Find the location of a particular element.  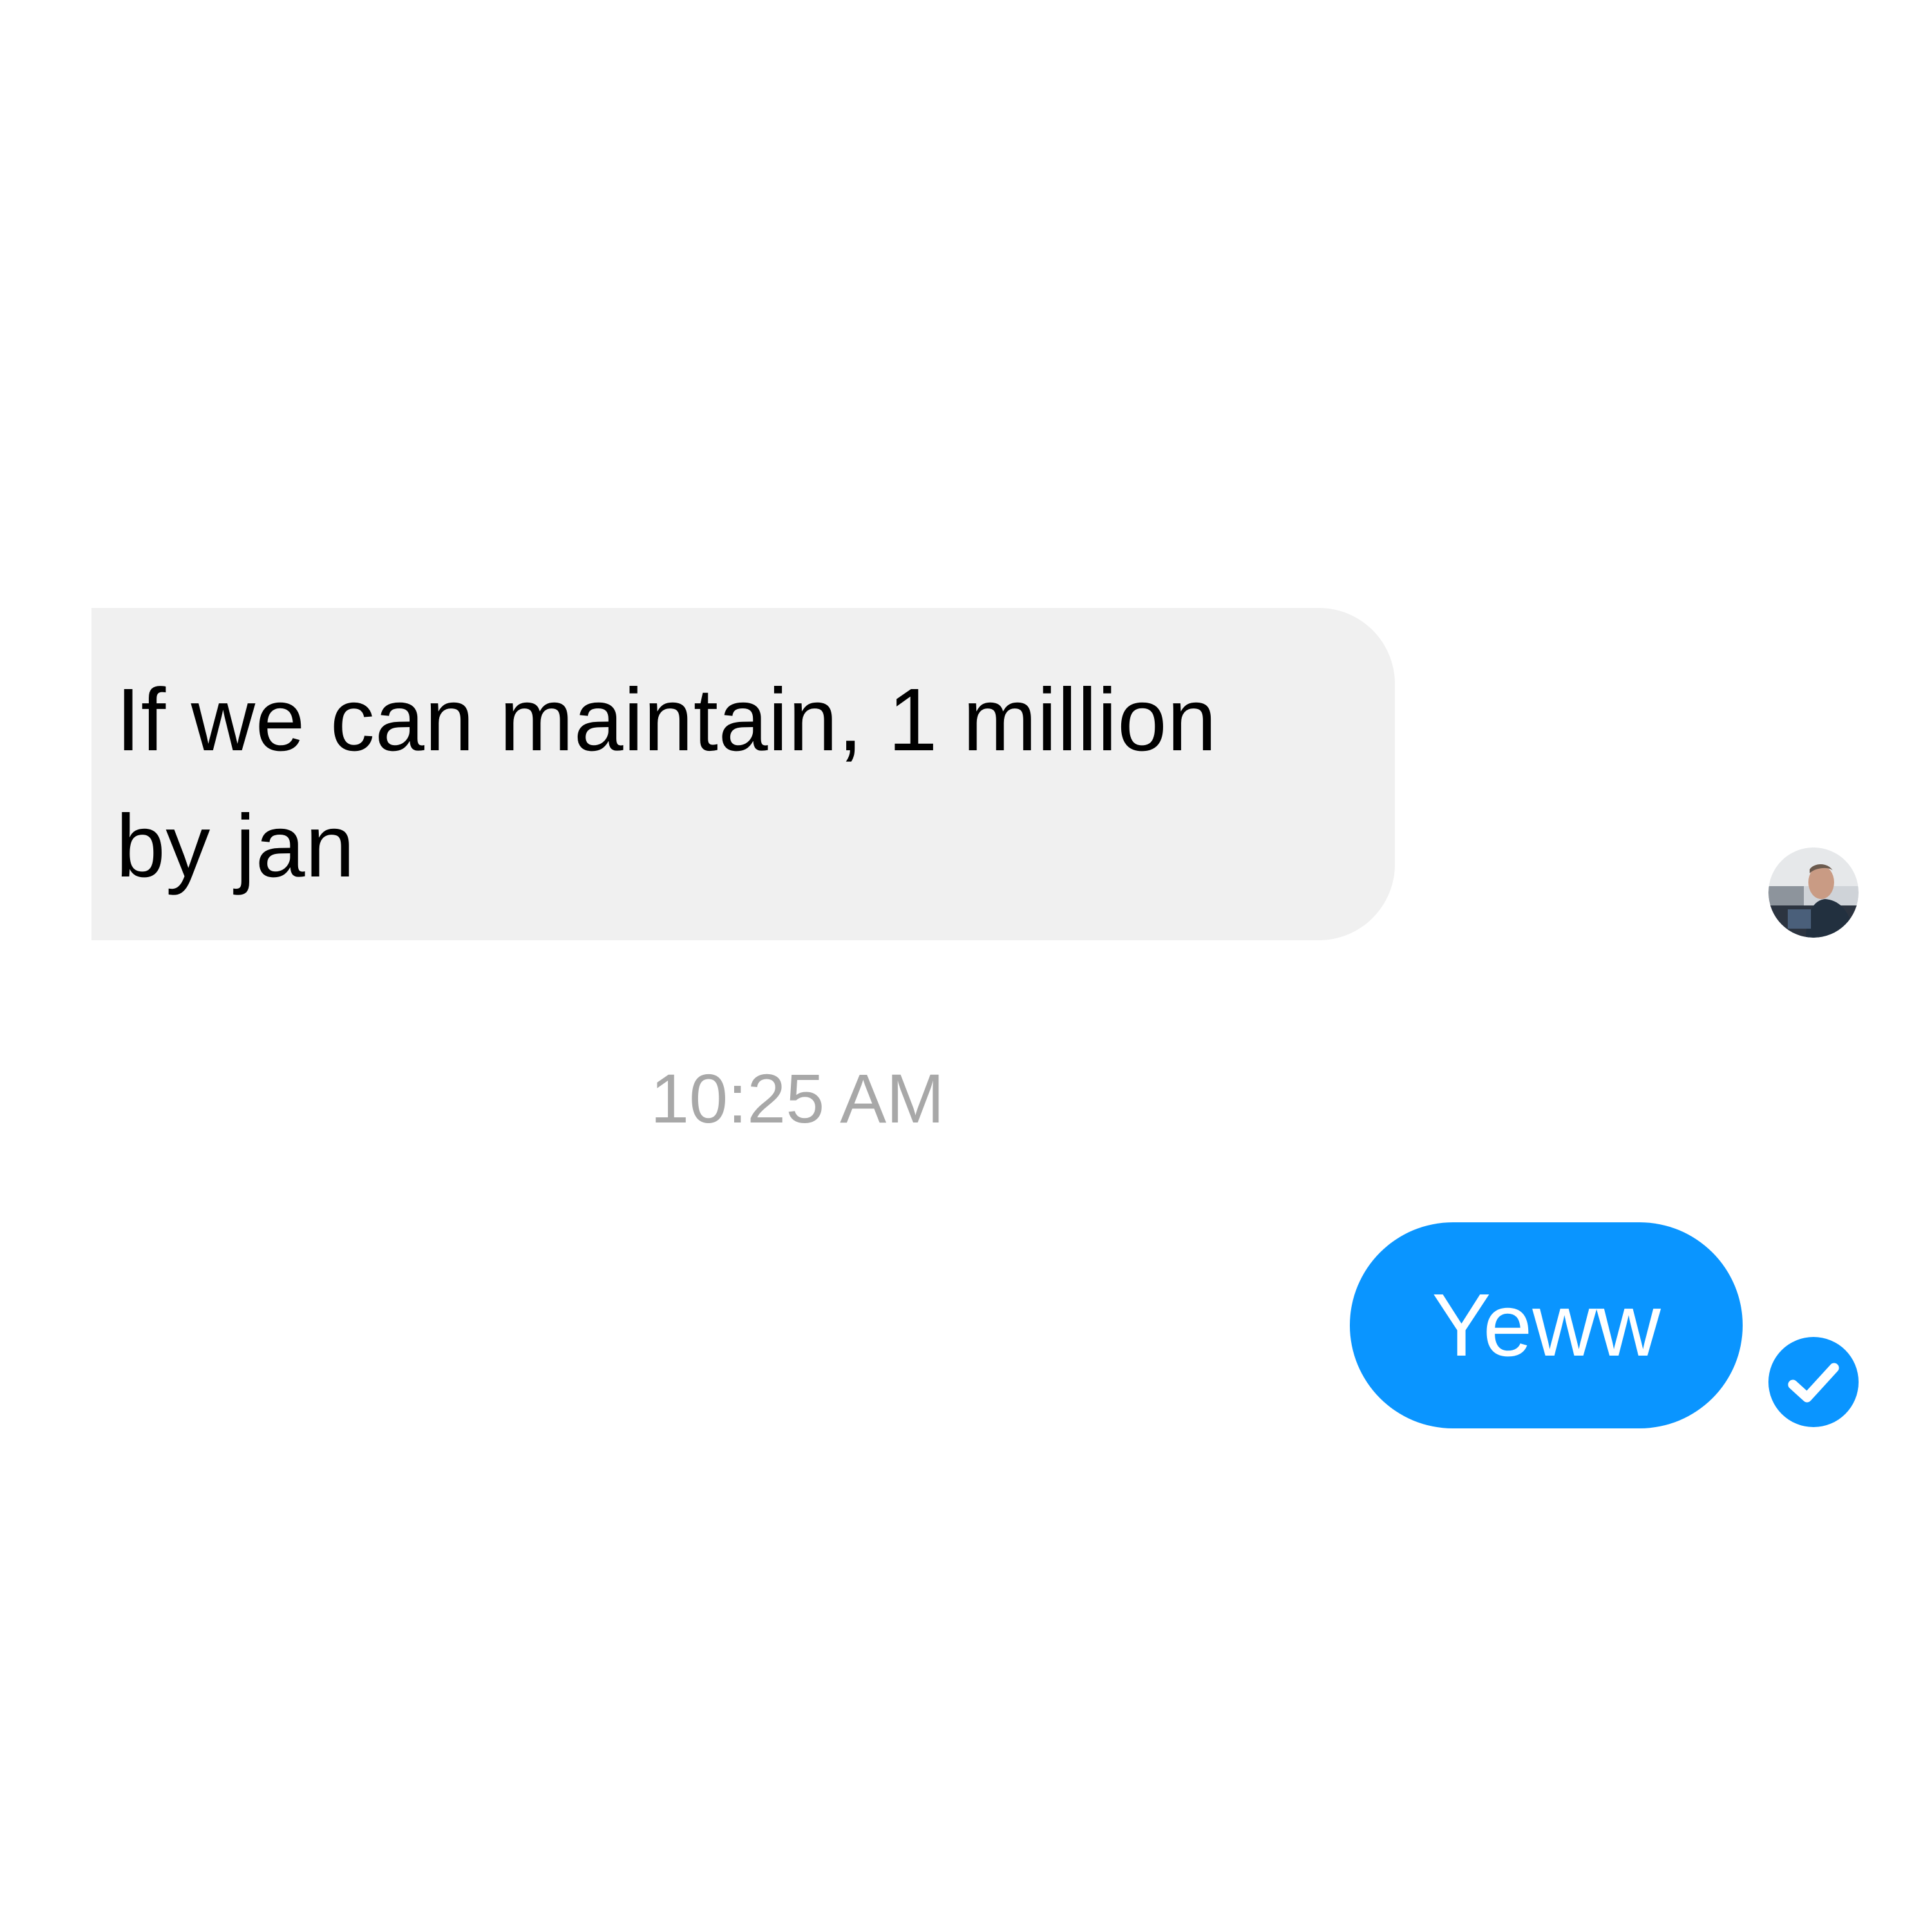

outgoing-message-text: Yeww is located at coordinates (1546, 1325).